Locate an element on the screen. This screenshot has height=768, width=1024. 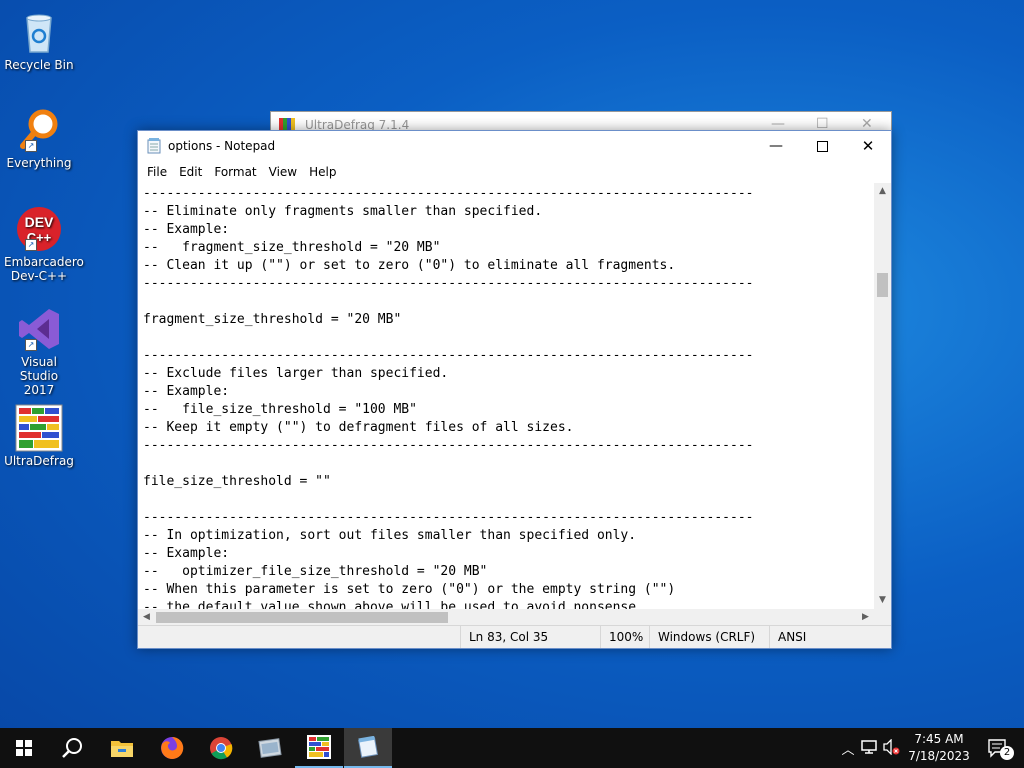
scrollbar-corner is located at coordinates (882, 617).